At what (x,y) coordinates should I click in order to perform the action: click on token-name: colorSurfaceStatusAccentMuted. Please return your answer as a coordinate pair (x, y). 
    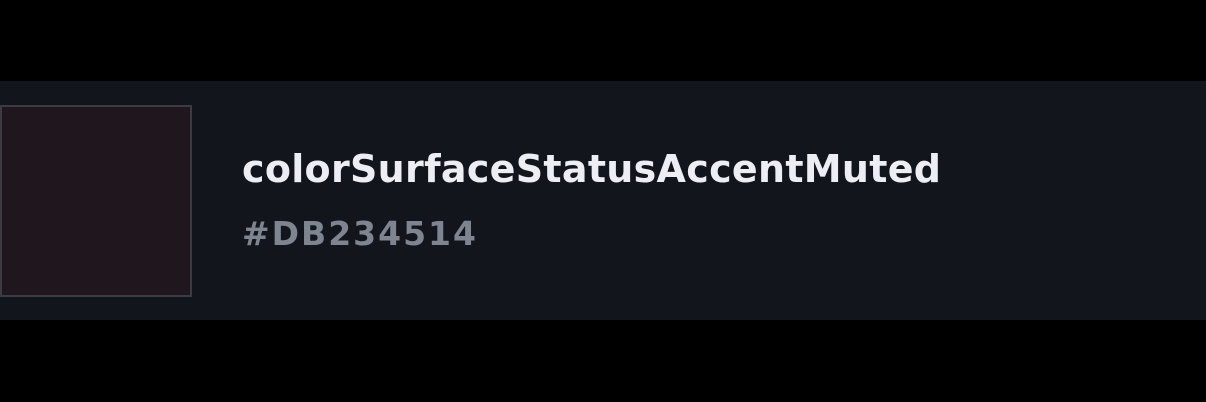
    Looking at the image, I should click on (592, 168).